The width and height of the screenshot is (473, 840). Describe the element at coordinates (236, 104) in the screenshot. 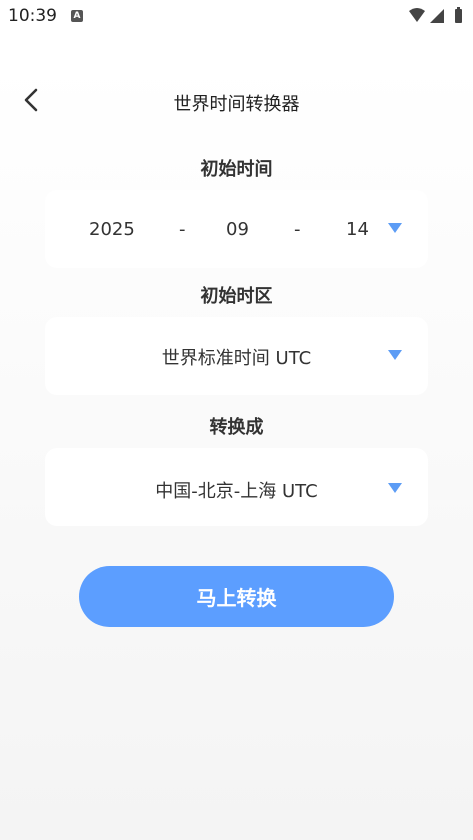

I see `page-title: 世界时间转换器` at that location.